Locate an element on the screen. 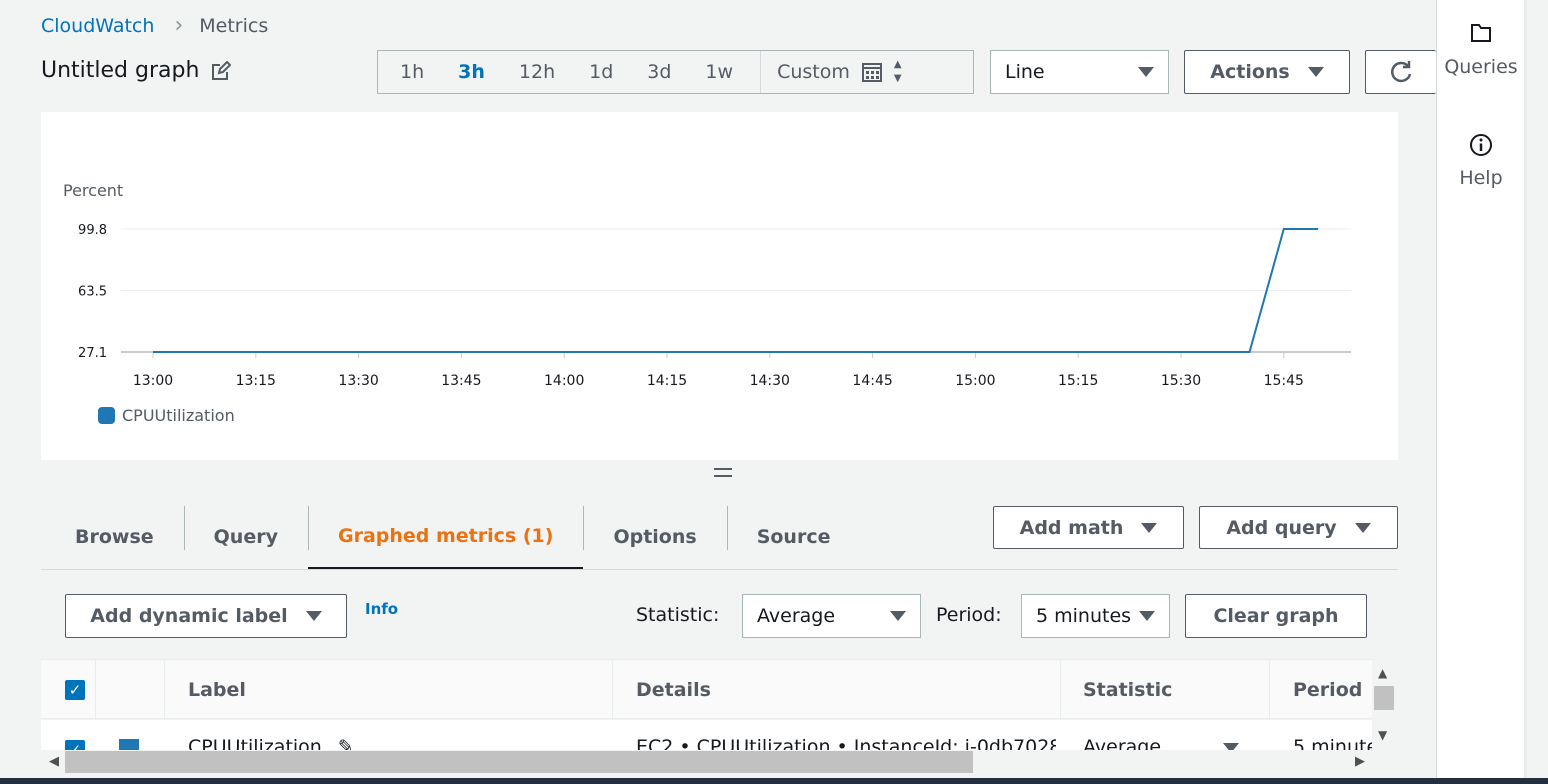 The image size is (1548, 784). rail-help-label: Help is located at coordinates (1481, 178).